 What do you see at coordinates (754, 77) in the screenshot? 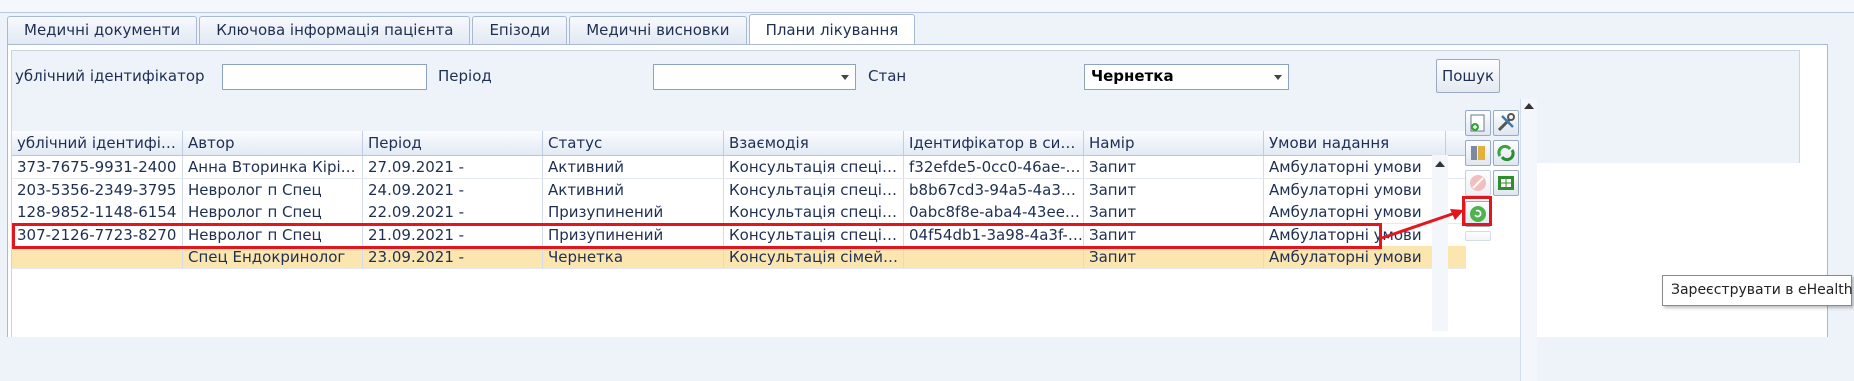
I see `period-dropdown` at bounding box center [754, 77].